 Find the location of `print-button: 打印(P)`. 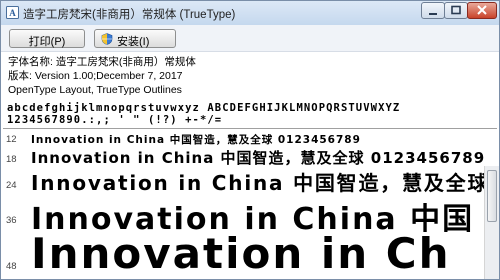

print-button: 打印(P) is located at coordinates (47, 38).